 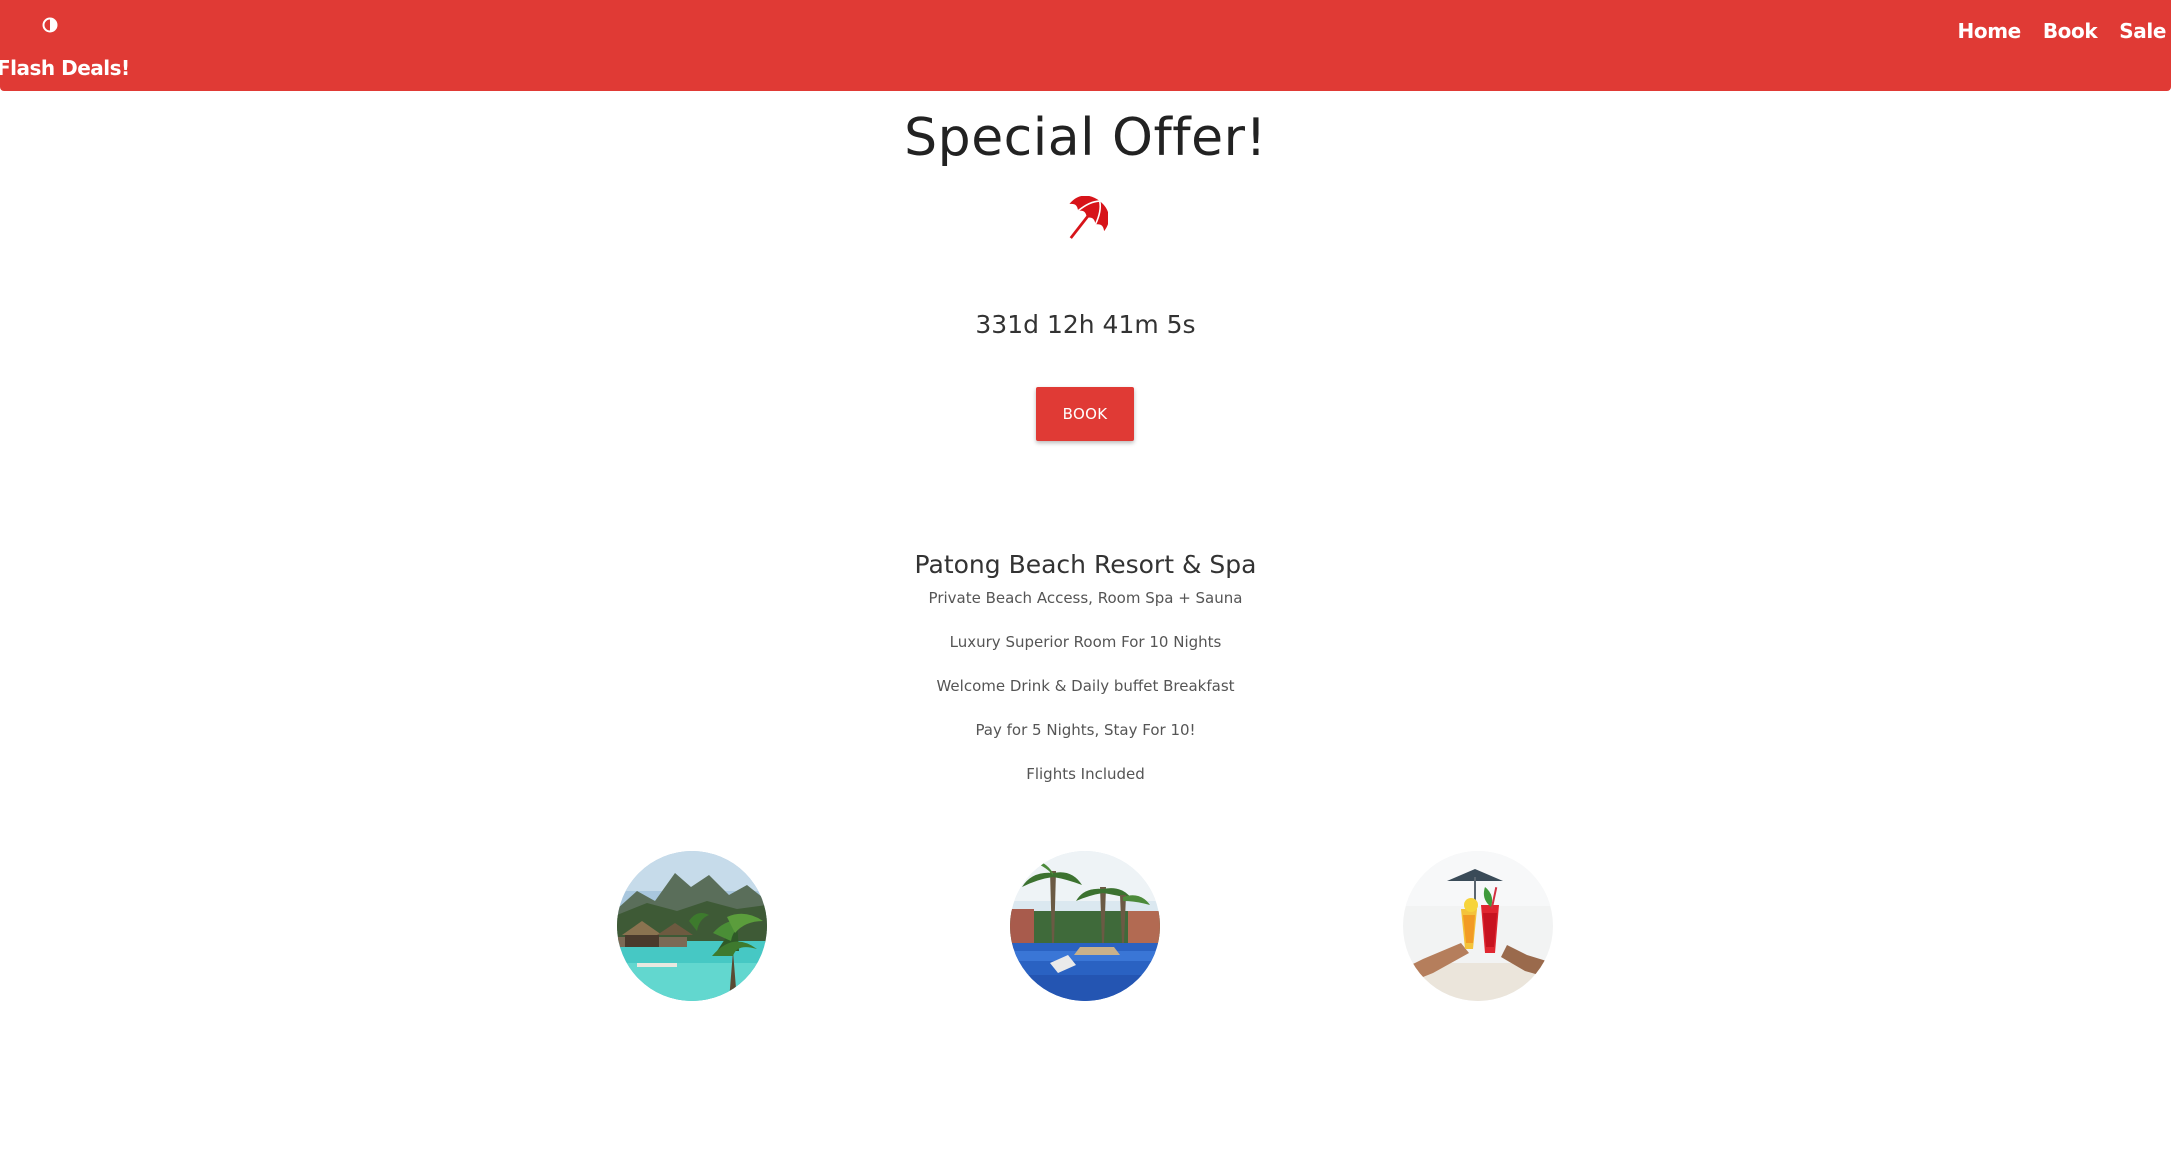 What do you see at coordinates (2070, 31) in the screenshot?
I see `nav-book-link: Book` at bounding box center [2070, 31].